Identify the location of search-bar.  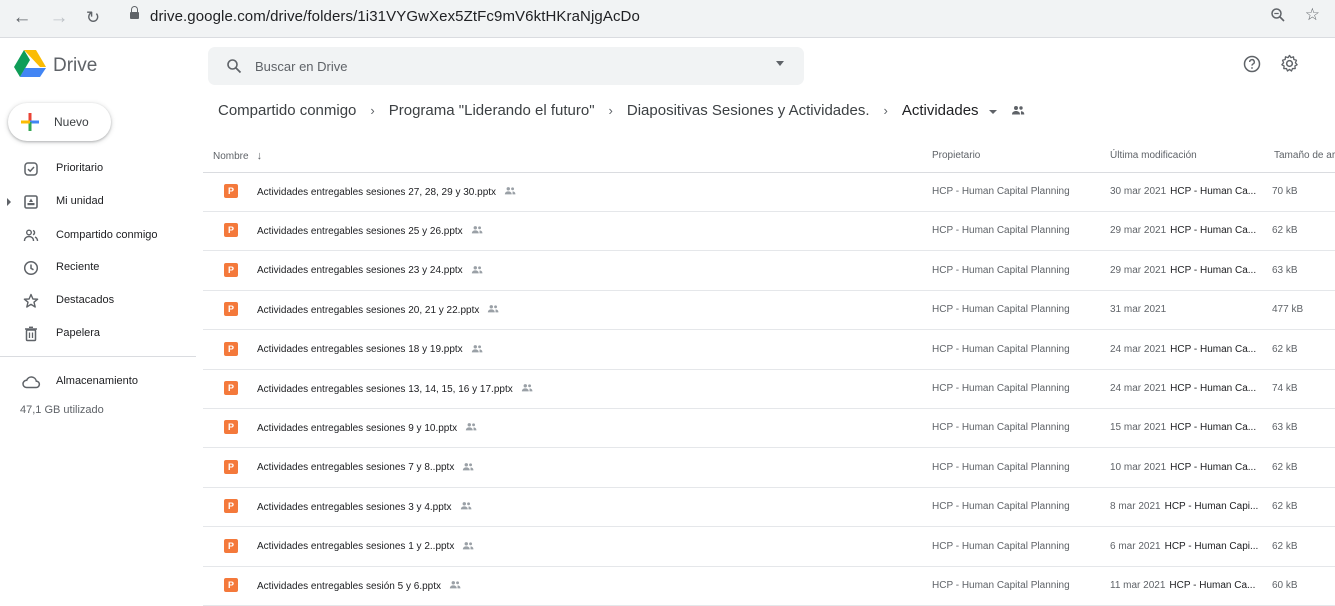
(506, 66).